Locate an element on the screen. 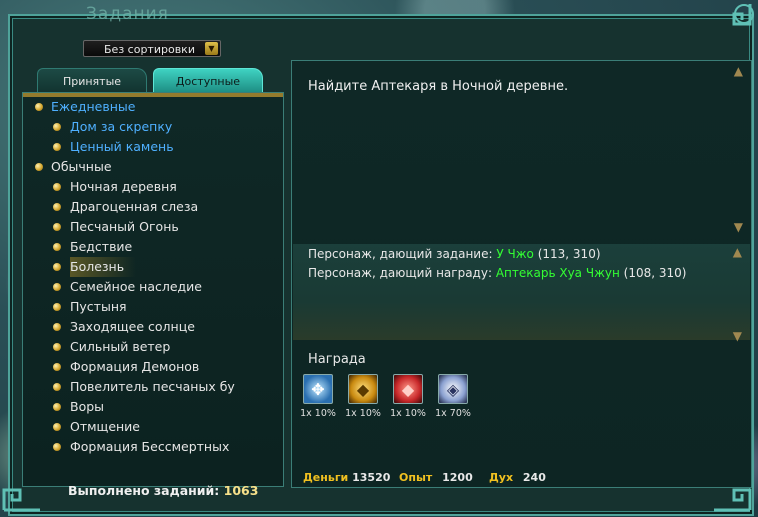 Image resolution: width=758 pixels, height=517 pixels. sort-selected-label: Без сортировки is located at coordinates (149, 49).